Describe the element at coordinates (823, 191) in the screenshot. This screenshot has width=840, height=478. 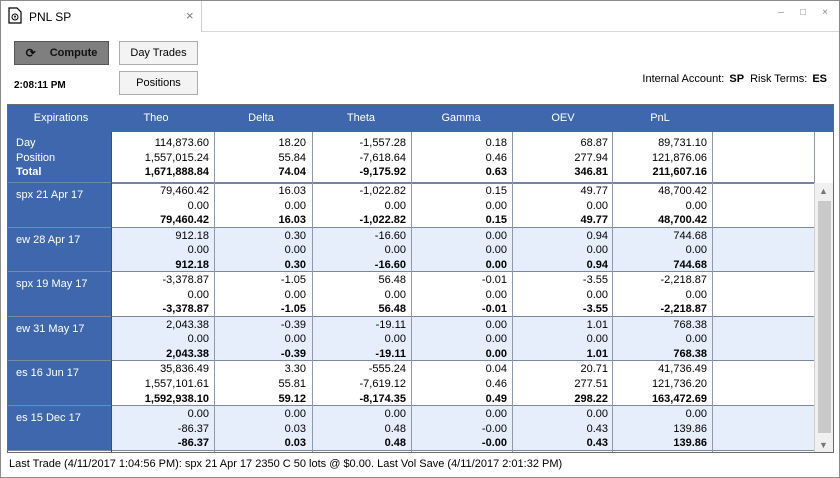
I see `scroll-up-icon: ▲` at that location.